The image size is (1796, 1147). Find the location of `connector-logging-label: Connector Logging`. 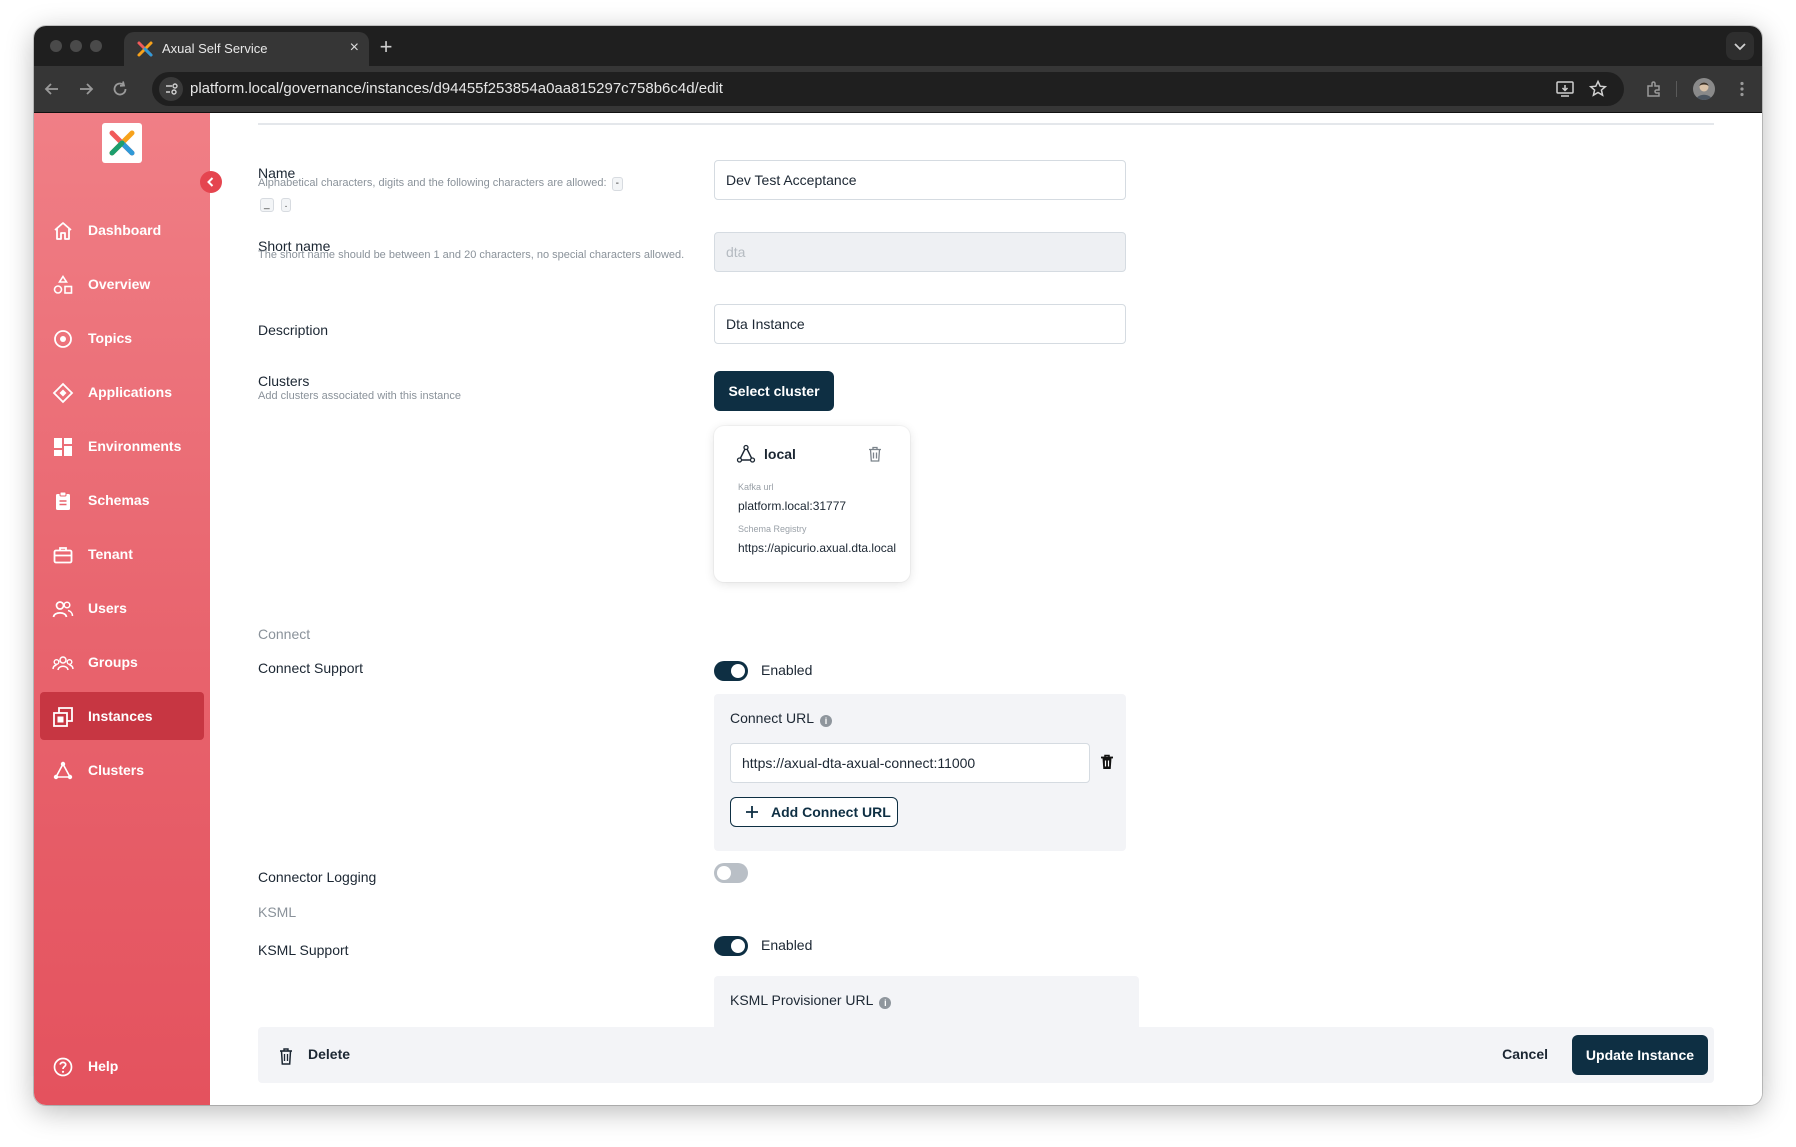

connector-logging-label: Connector Logging is located at coordinates (317, 877).